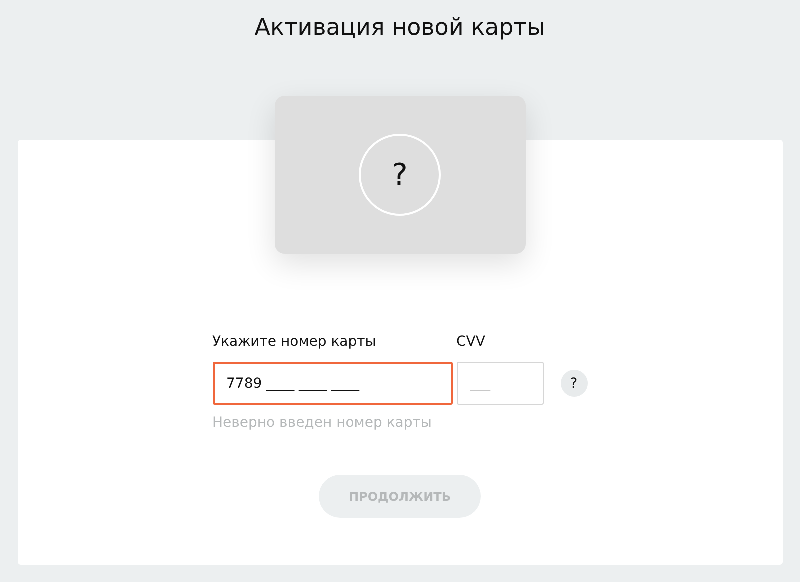  What do you see at coordinates (500, 383) in the screenshot?
I see `cvv-field: ___` at bounding box center [500, 383].